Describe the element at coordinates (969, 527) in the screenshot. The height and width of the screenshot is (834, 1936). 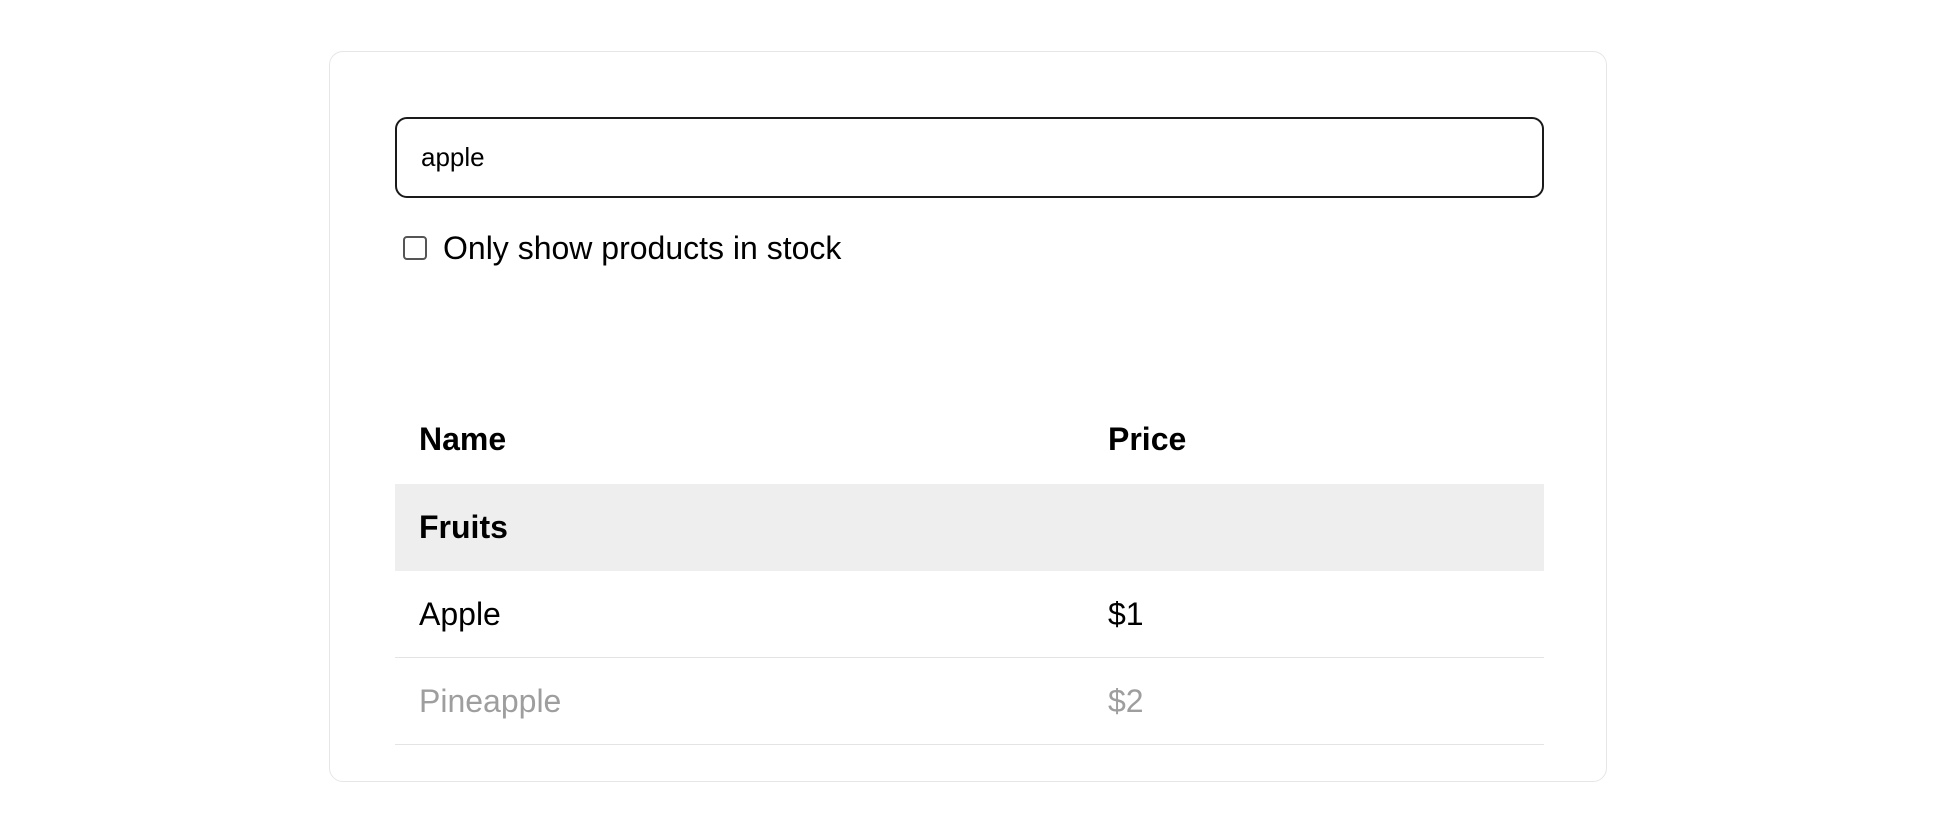
I see `category-row: Fruits` at that location.